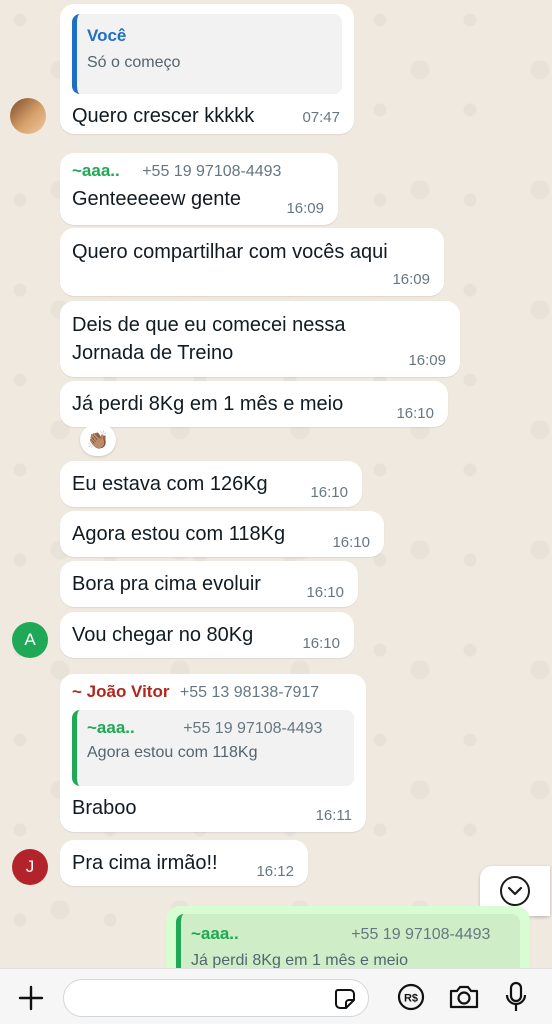 The height and width of the screenshot is (1024, 552). I want to click on attach-button, so click(31, 998).